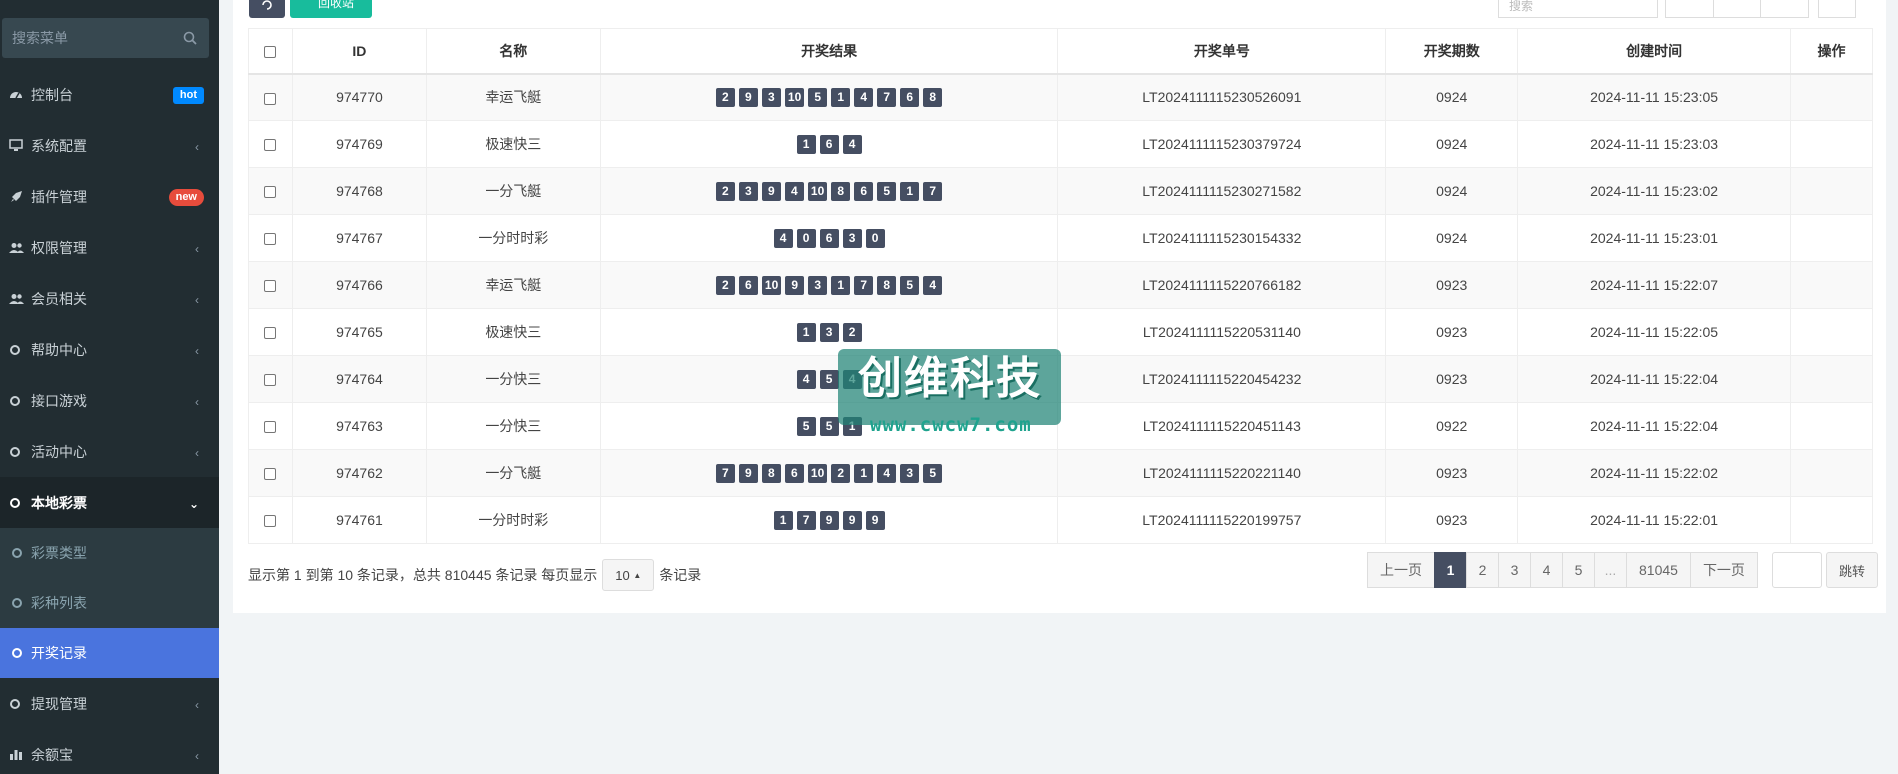 Image resolution: width=1898 pixels, height=774 pixels. Describe the element at coordinates (109, 145) in the screenshot. I see `sidebar-item-system-config: 系统配置 ‹` at that location.